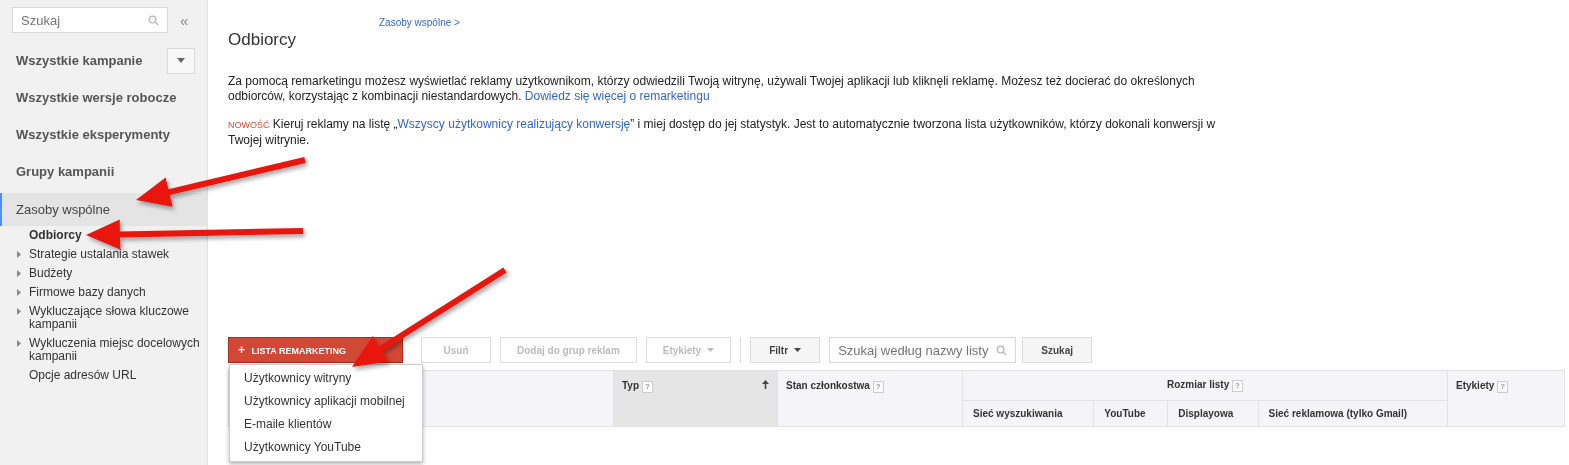 This screenshot has height=465, width=1569. What do you see at coordinates (87, 292) in the screenshot?
I see `sidebar-item: Firmowe bazy danych` at bounding box center [87, 292].